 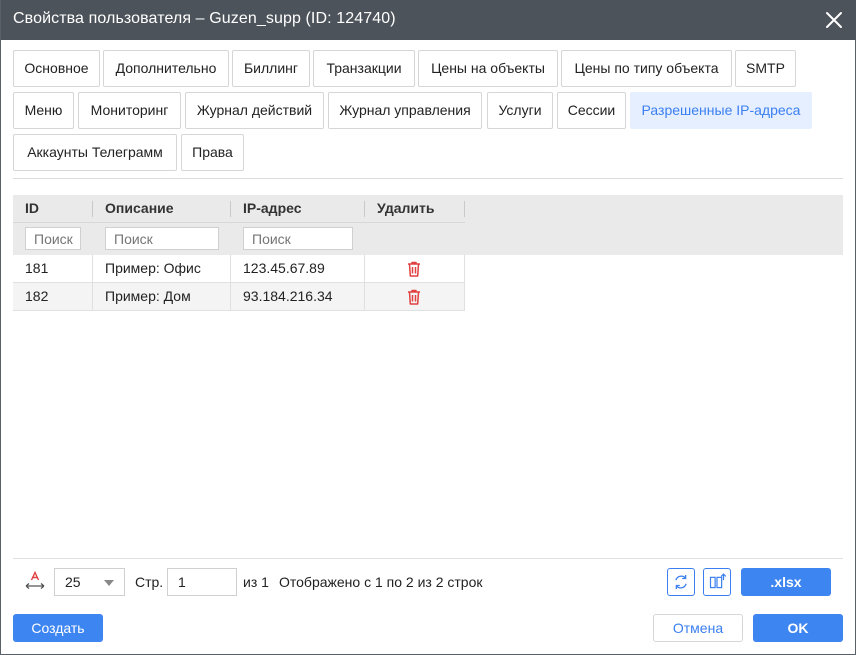 I want to click on tab-monitoring: Мониторинг, so click(x=129, y=110).